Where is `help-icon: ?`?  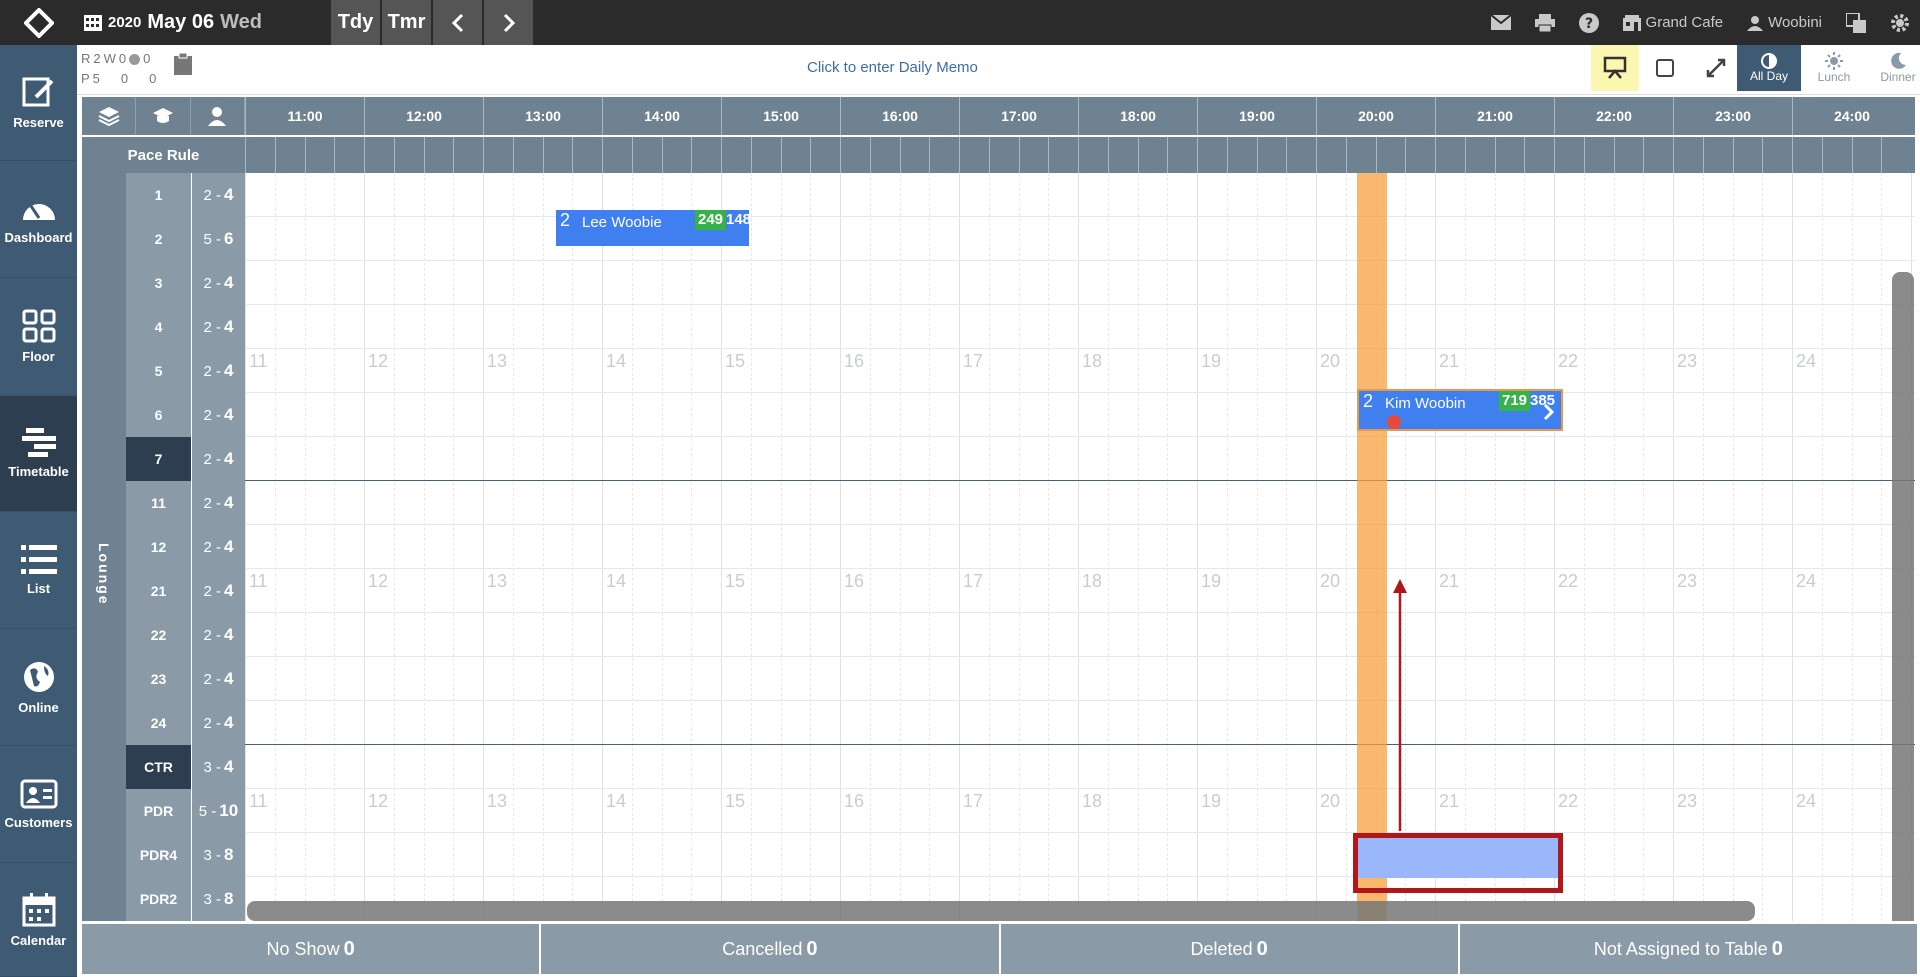 help-icon: ? is located at coordinates (1588, 22).